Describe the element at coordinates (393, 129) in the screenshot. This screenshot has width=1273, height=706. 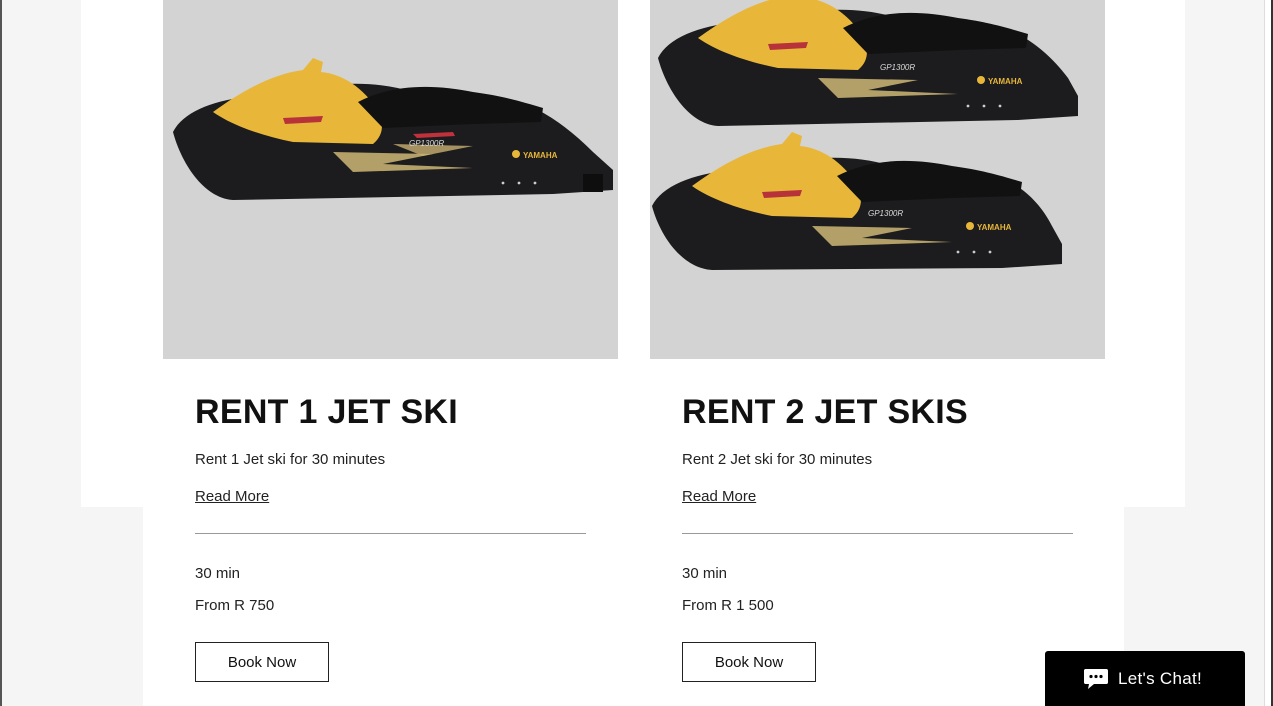
I see `jetski-image: YAMAHA GP1300R` at that location.